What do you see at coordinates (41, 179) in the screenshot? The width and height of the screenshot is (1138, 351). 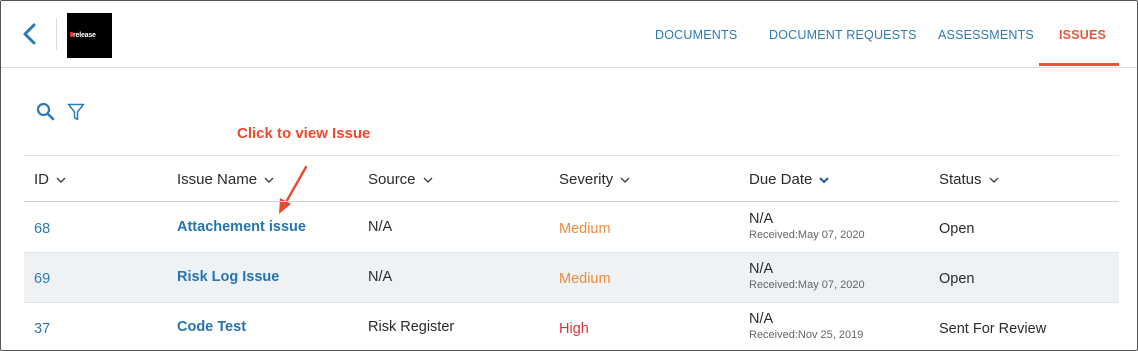 I see `column-label: ID` at bounding box center [41, 179].